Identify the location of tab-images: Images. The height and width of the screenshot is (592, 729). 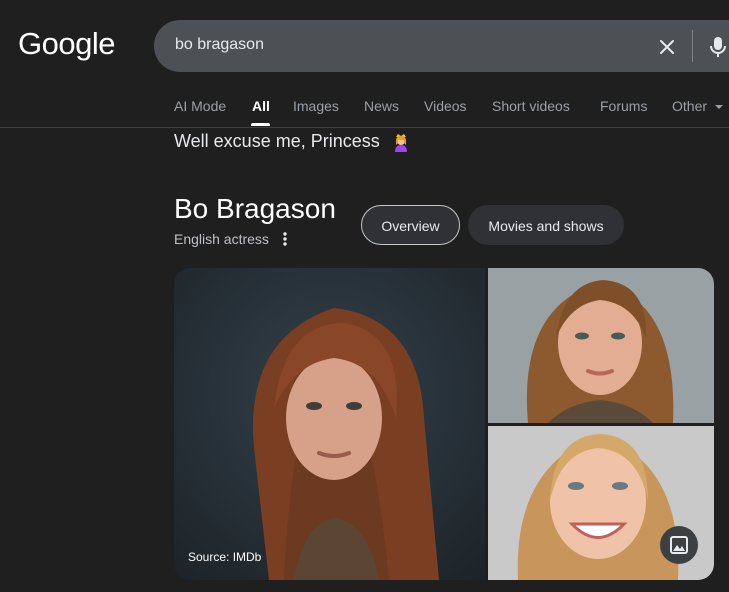
(316, 106).